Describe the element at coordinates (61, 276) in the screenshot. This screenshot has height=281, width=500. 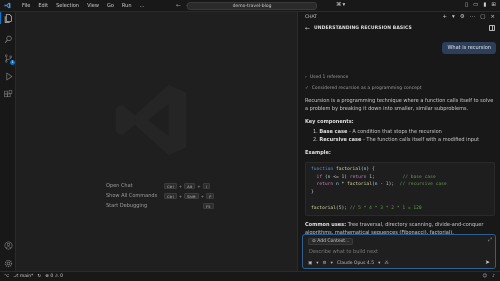
I see `warning-count: 0` at that location.